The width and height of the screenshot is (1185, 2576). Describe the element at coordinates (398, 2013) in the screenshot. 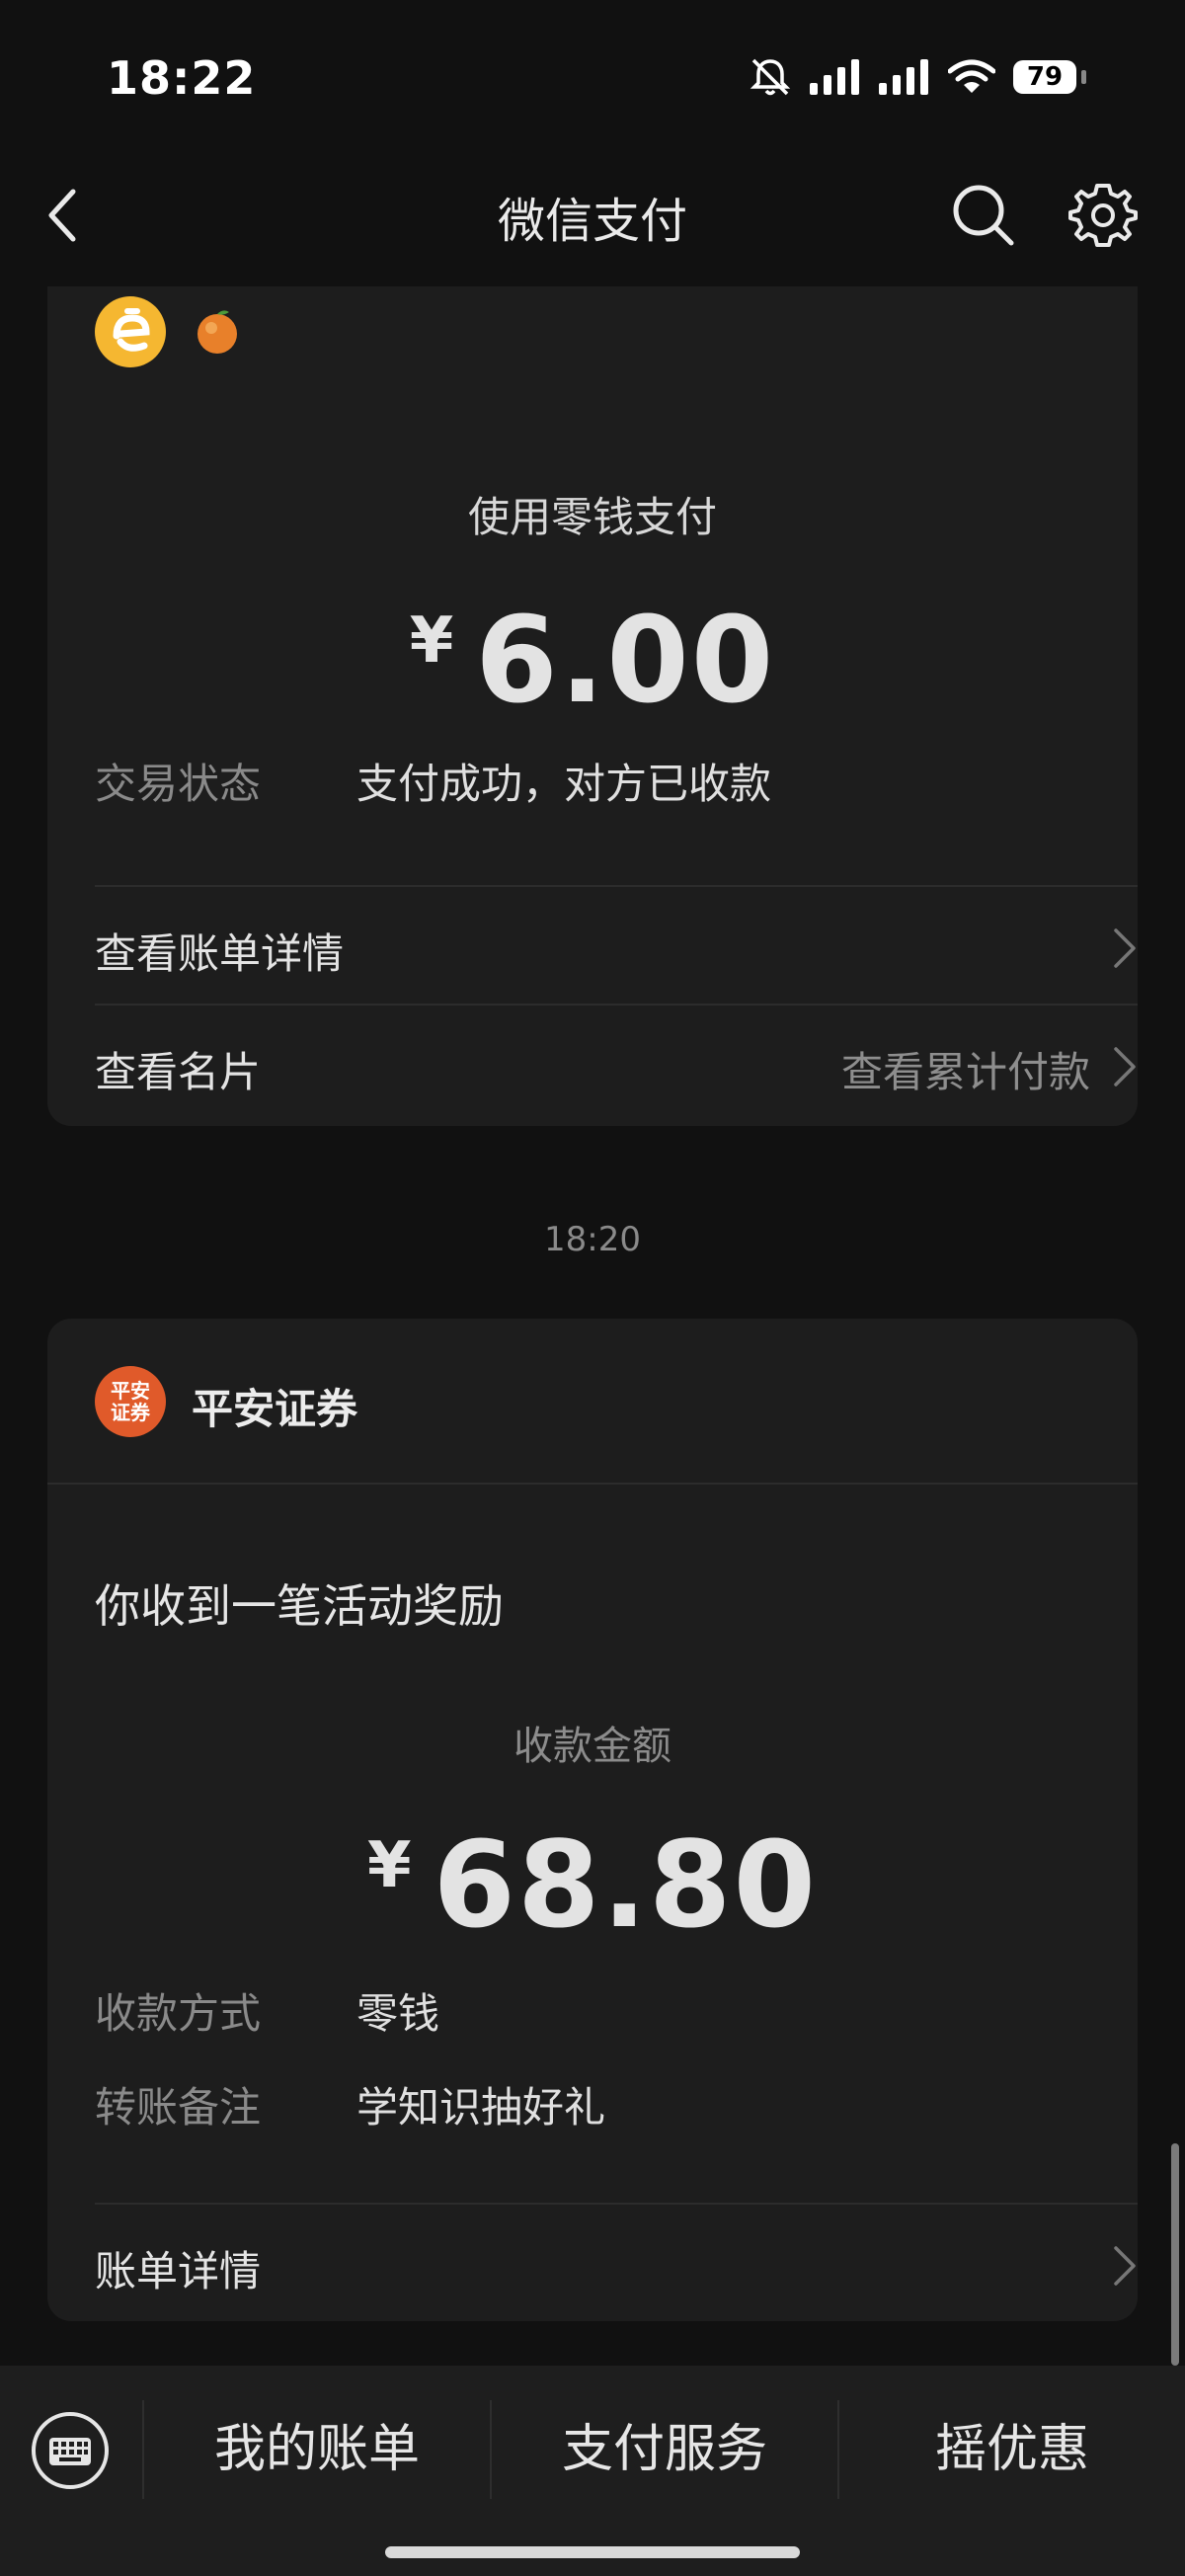

I see `receive-method-value: 零钱` at that location.